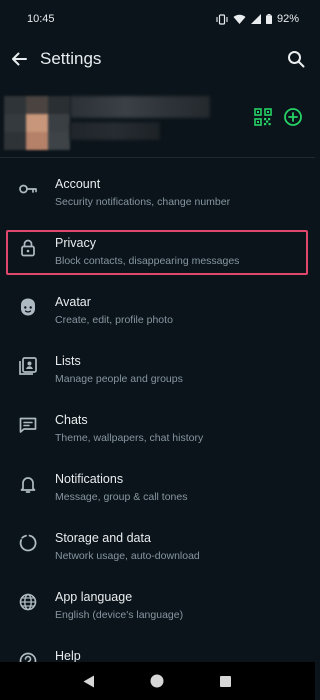 This screenshot has width=320, height=700. What do you see at coordinates (28, 366) in the screenshot?
I see `contact-list-icon` at bounding box center [28, 366].